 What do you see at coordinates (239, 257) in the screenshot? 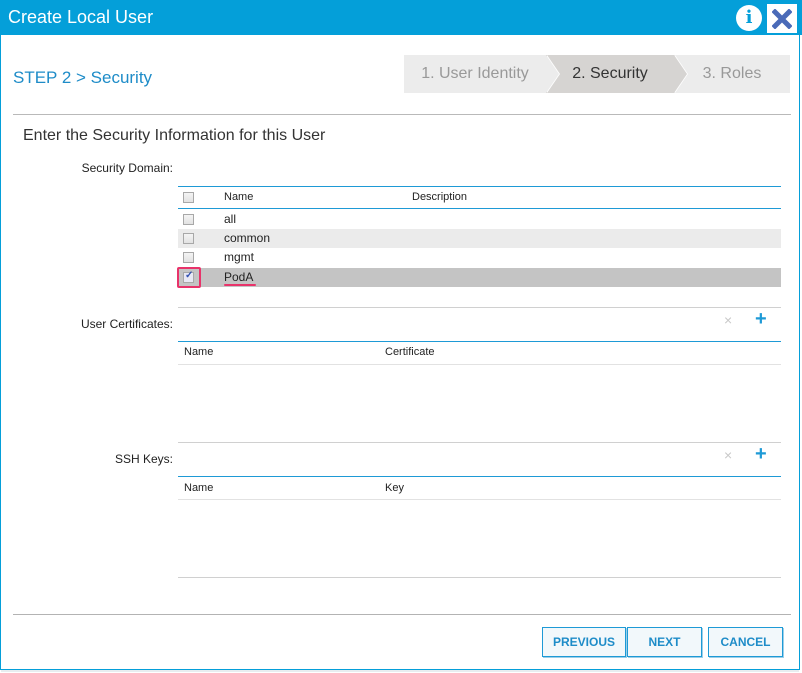
I see `row-name: mgmt` at bounding box center [239, 257].